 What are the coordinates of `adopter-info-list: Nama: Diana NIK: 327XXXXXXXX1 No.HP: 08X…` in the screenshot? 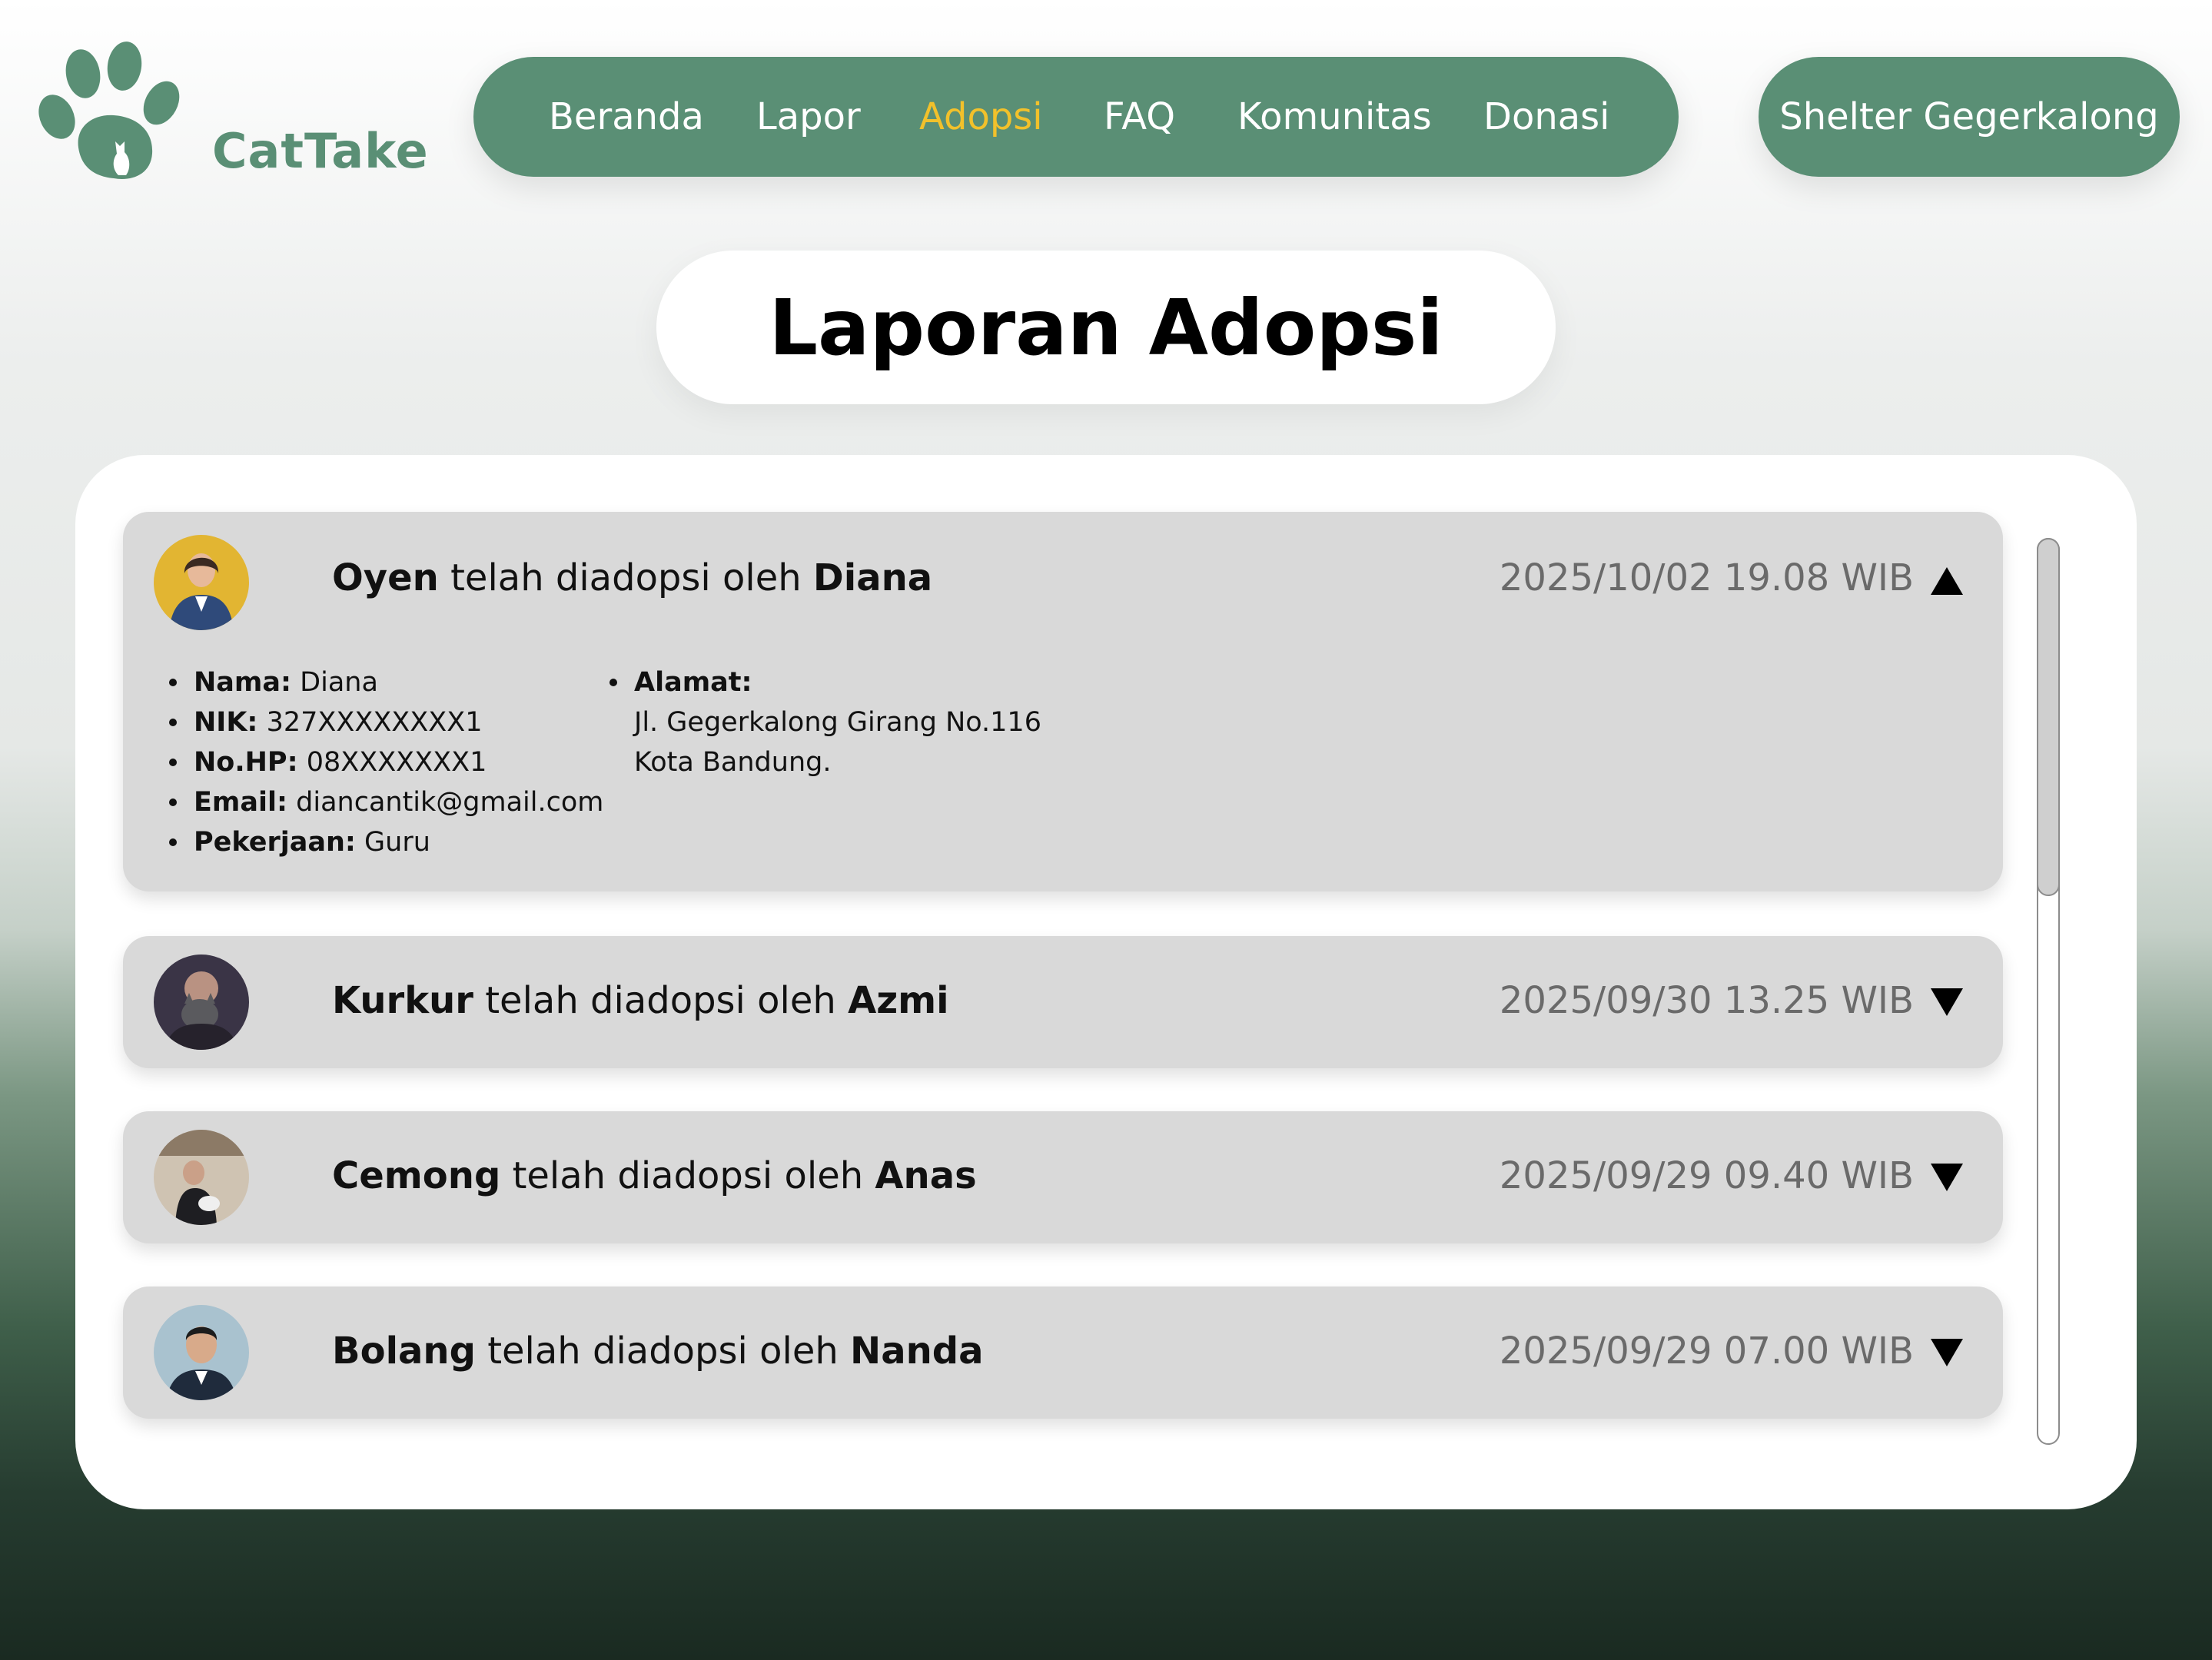 It's located at (386, 762).